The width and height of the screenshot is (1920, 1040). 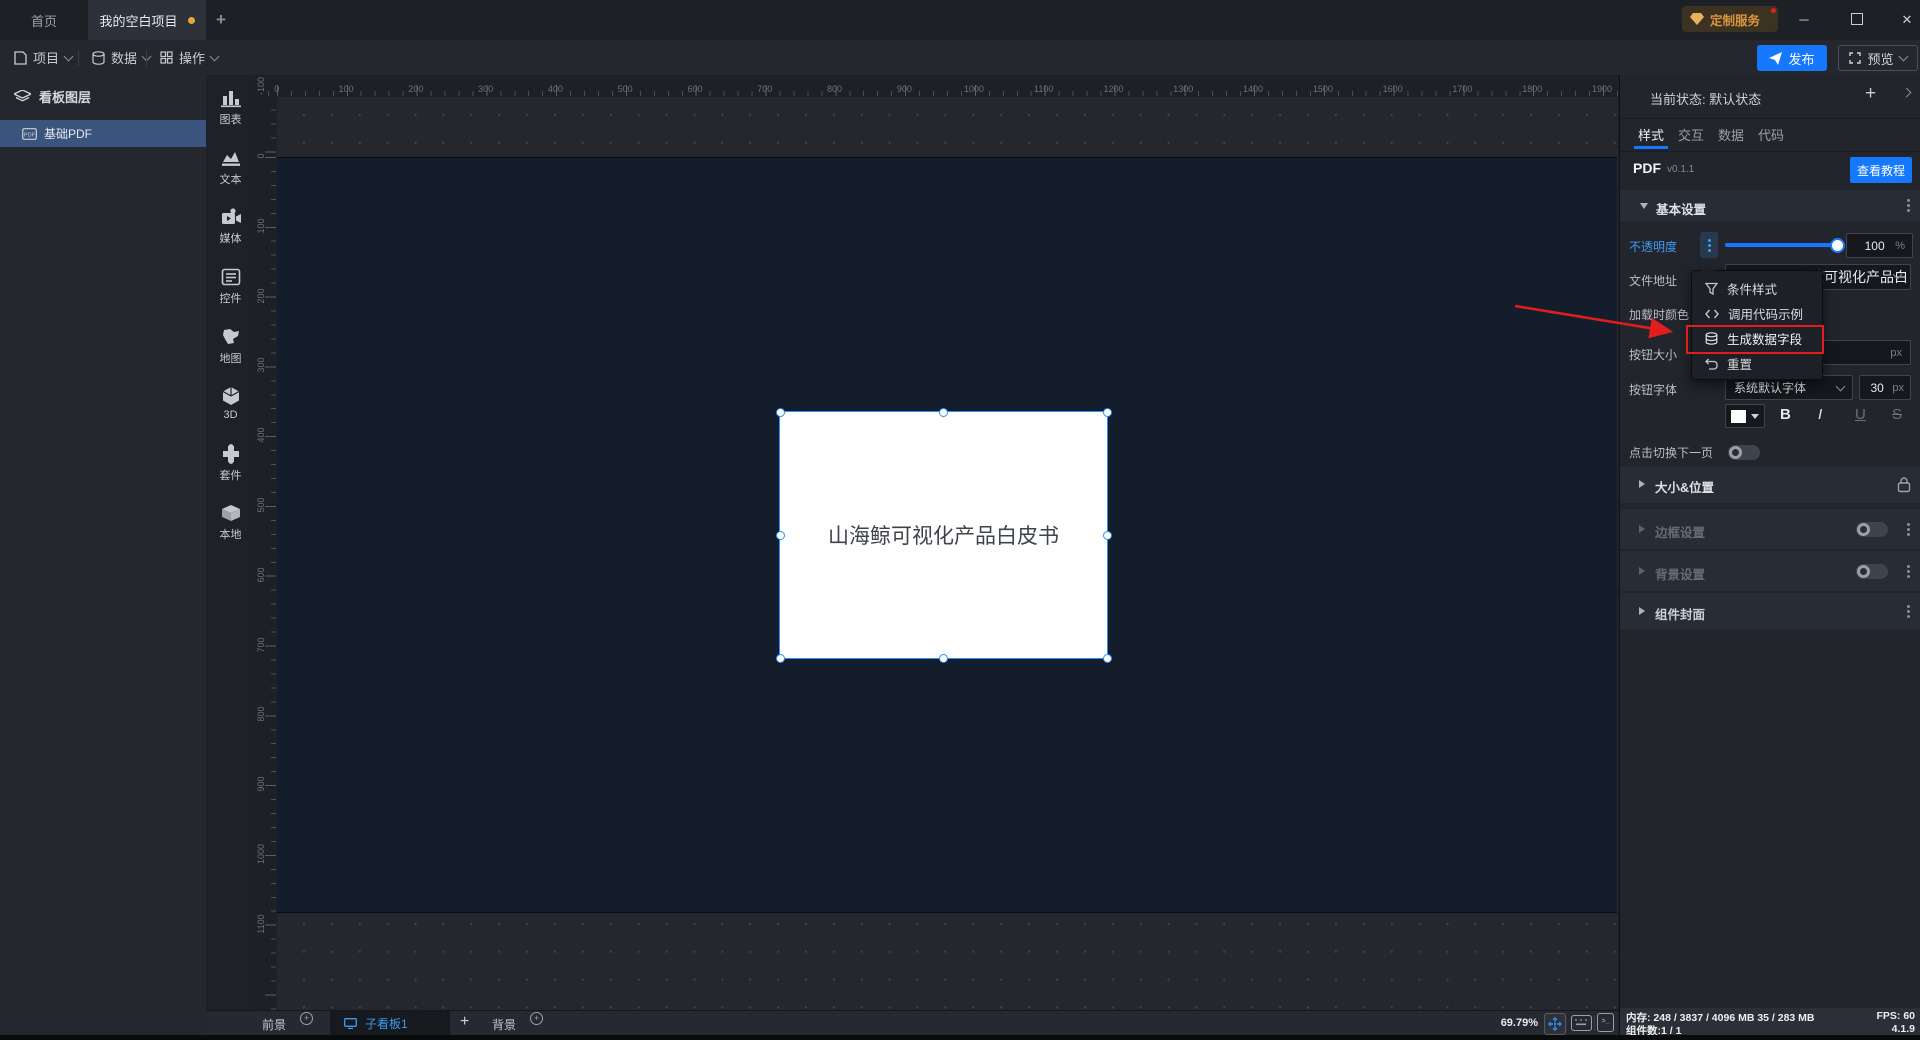 I want to click on tab-data: 数据, so click(x=1731, y=134).